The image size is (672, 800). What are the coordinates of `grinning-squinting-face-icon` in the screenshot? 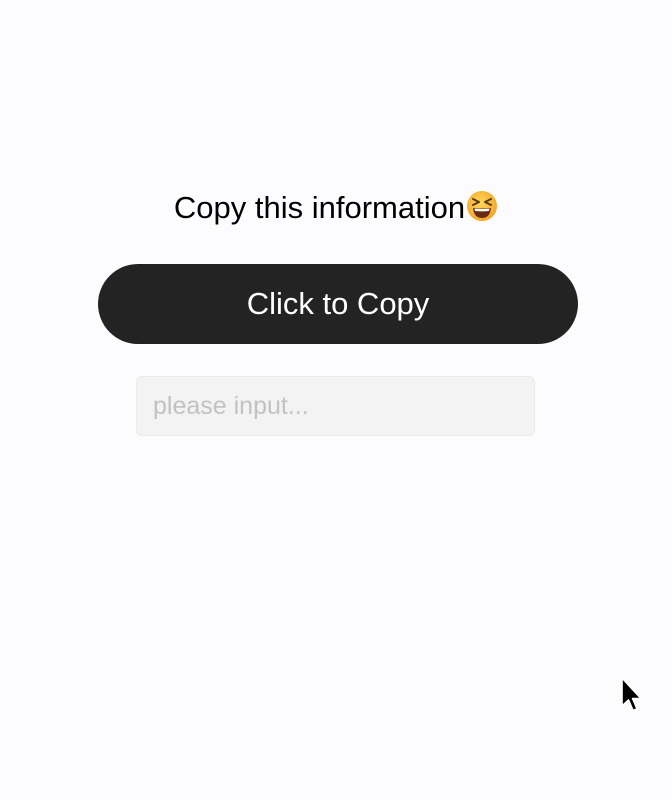 It's located at (482, 211).